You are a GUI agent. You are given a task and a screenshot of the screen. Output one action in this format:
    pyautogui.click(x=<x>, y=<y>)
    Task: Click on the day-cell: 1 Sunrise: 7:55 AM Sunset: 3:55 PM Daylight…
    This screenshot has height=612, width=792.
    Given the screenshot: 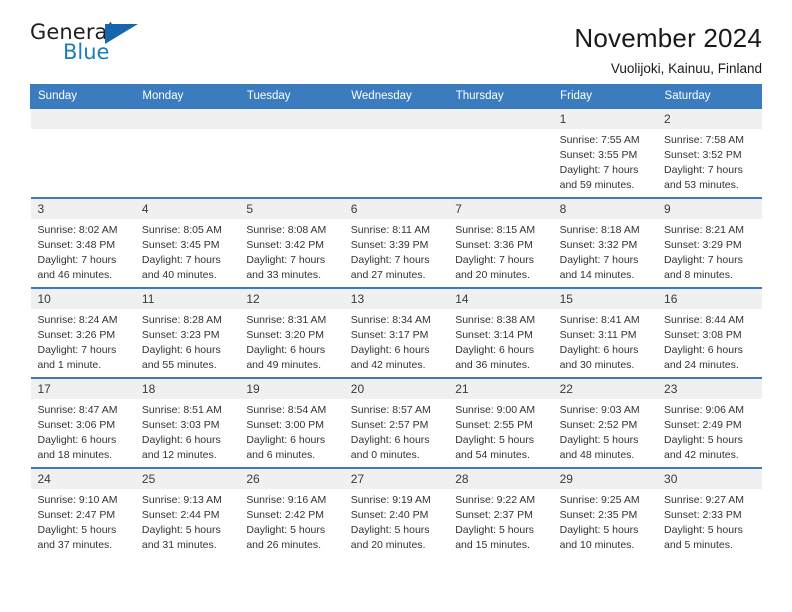 What is the action you would take?
    pyautogui.click(x=605, y=152)
    